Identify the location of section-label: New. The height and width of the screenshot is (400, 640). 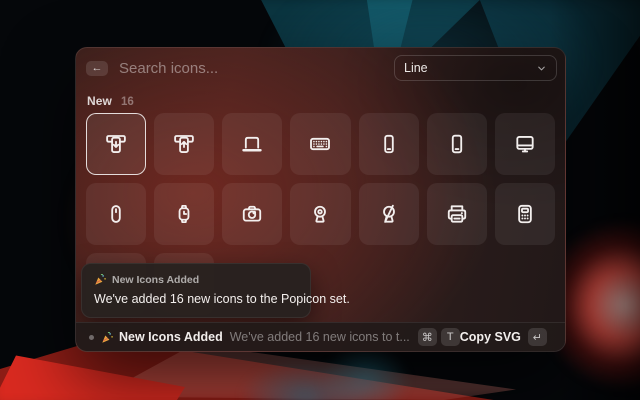
(99, 101).